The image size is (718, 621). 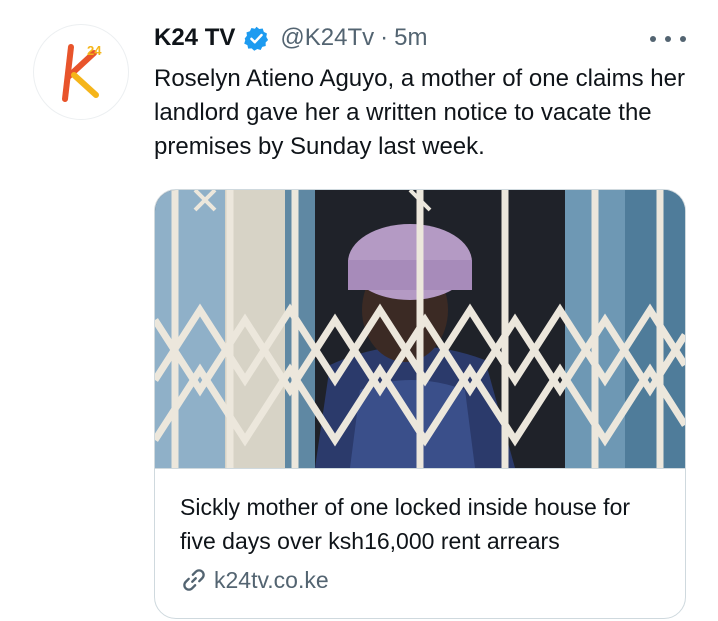 I want to click on k24-logo: 24, so click(x=82, y=72).